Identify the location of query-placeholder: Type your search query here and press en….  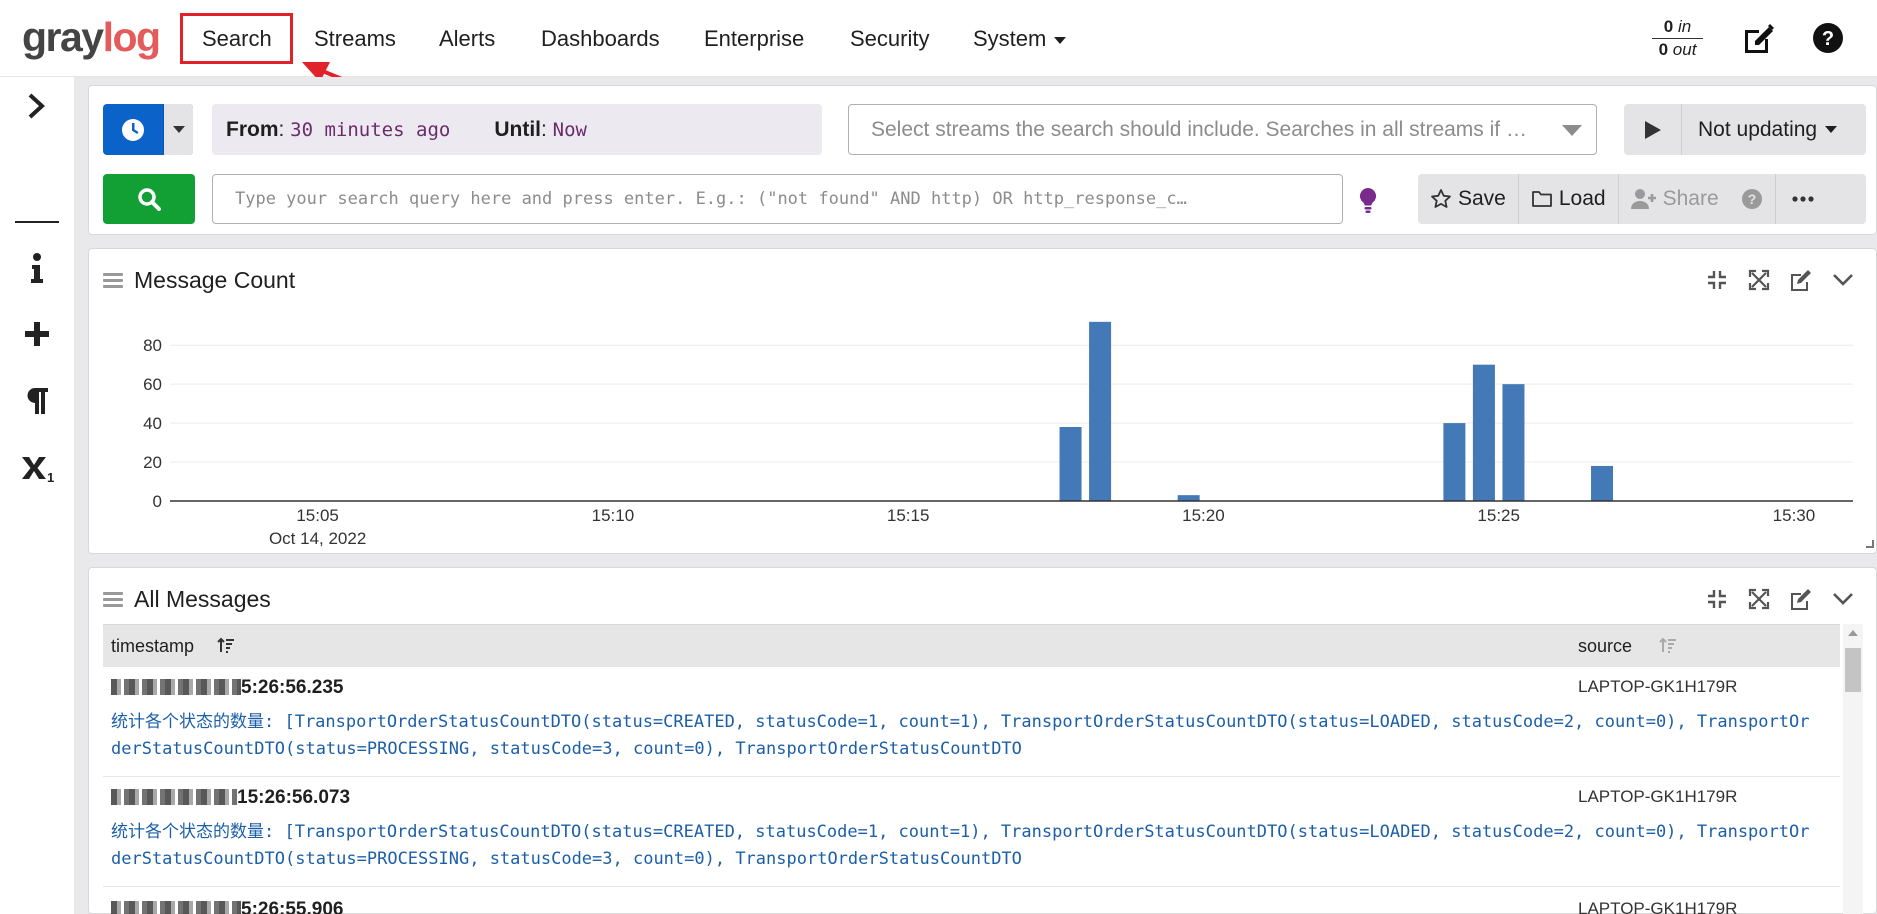
(711, 199).